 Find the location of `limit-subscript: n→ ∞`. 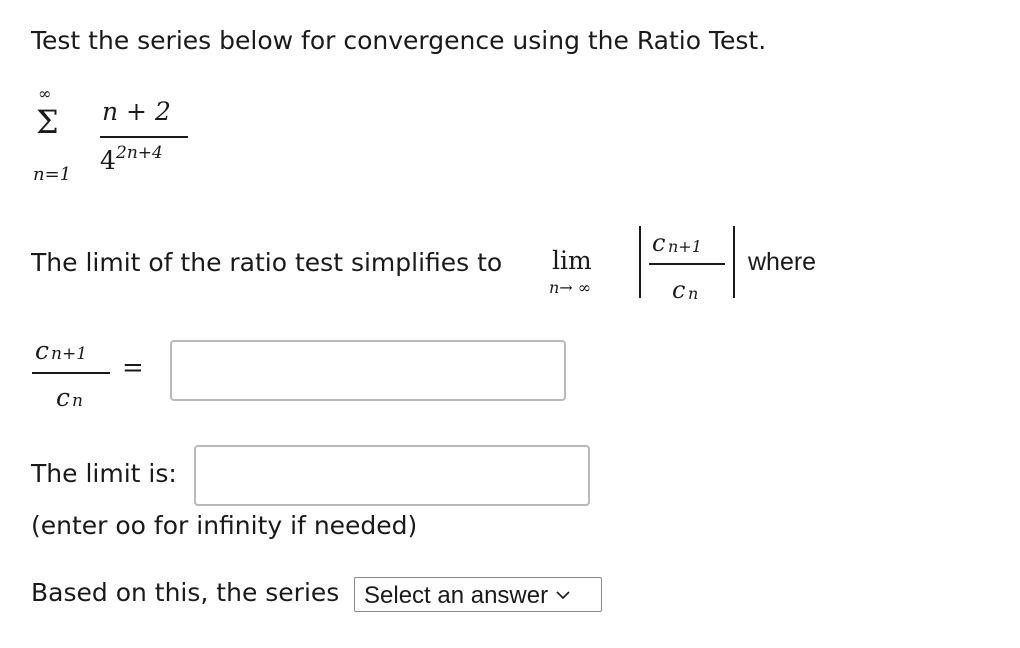

limit-subscript: n→ ∞ is located at coordinates (570, 287).